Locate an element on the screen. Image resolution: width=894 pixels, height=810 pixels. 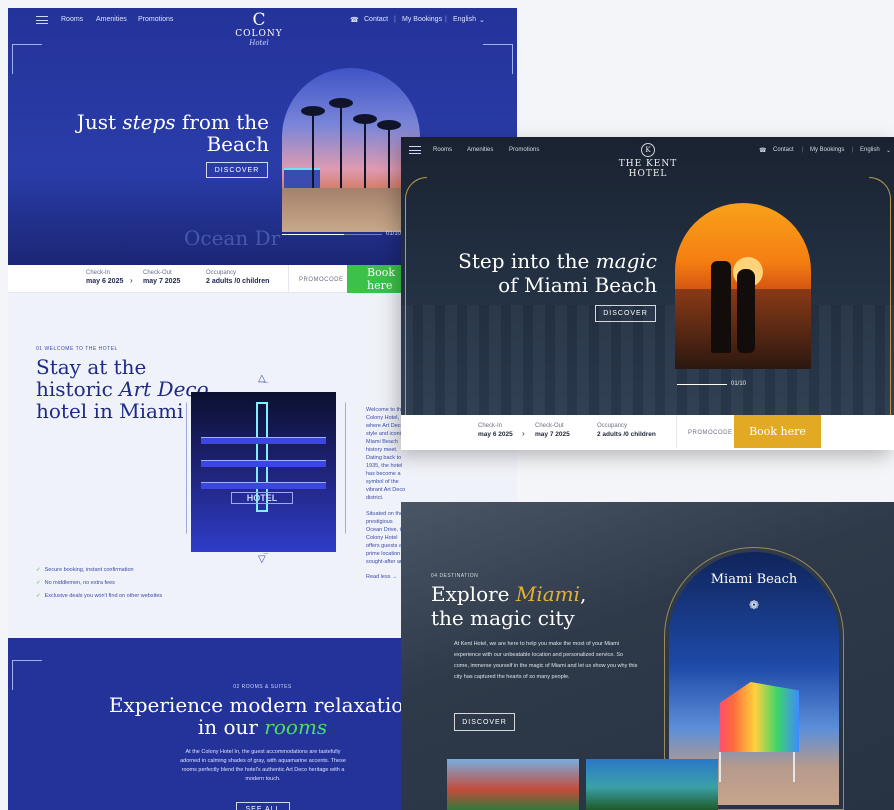
hero-overlay-text: Ocean Dr is located at coordinates (232, 238).